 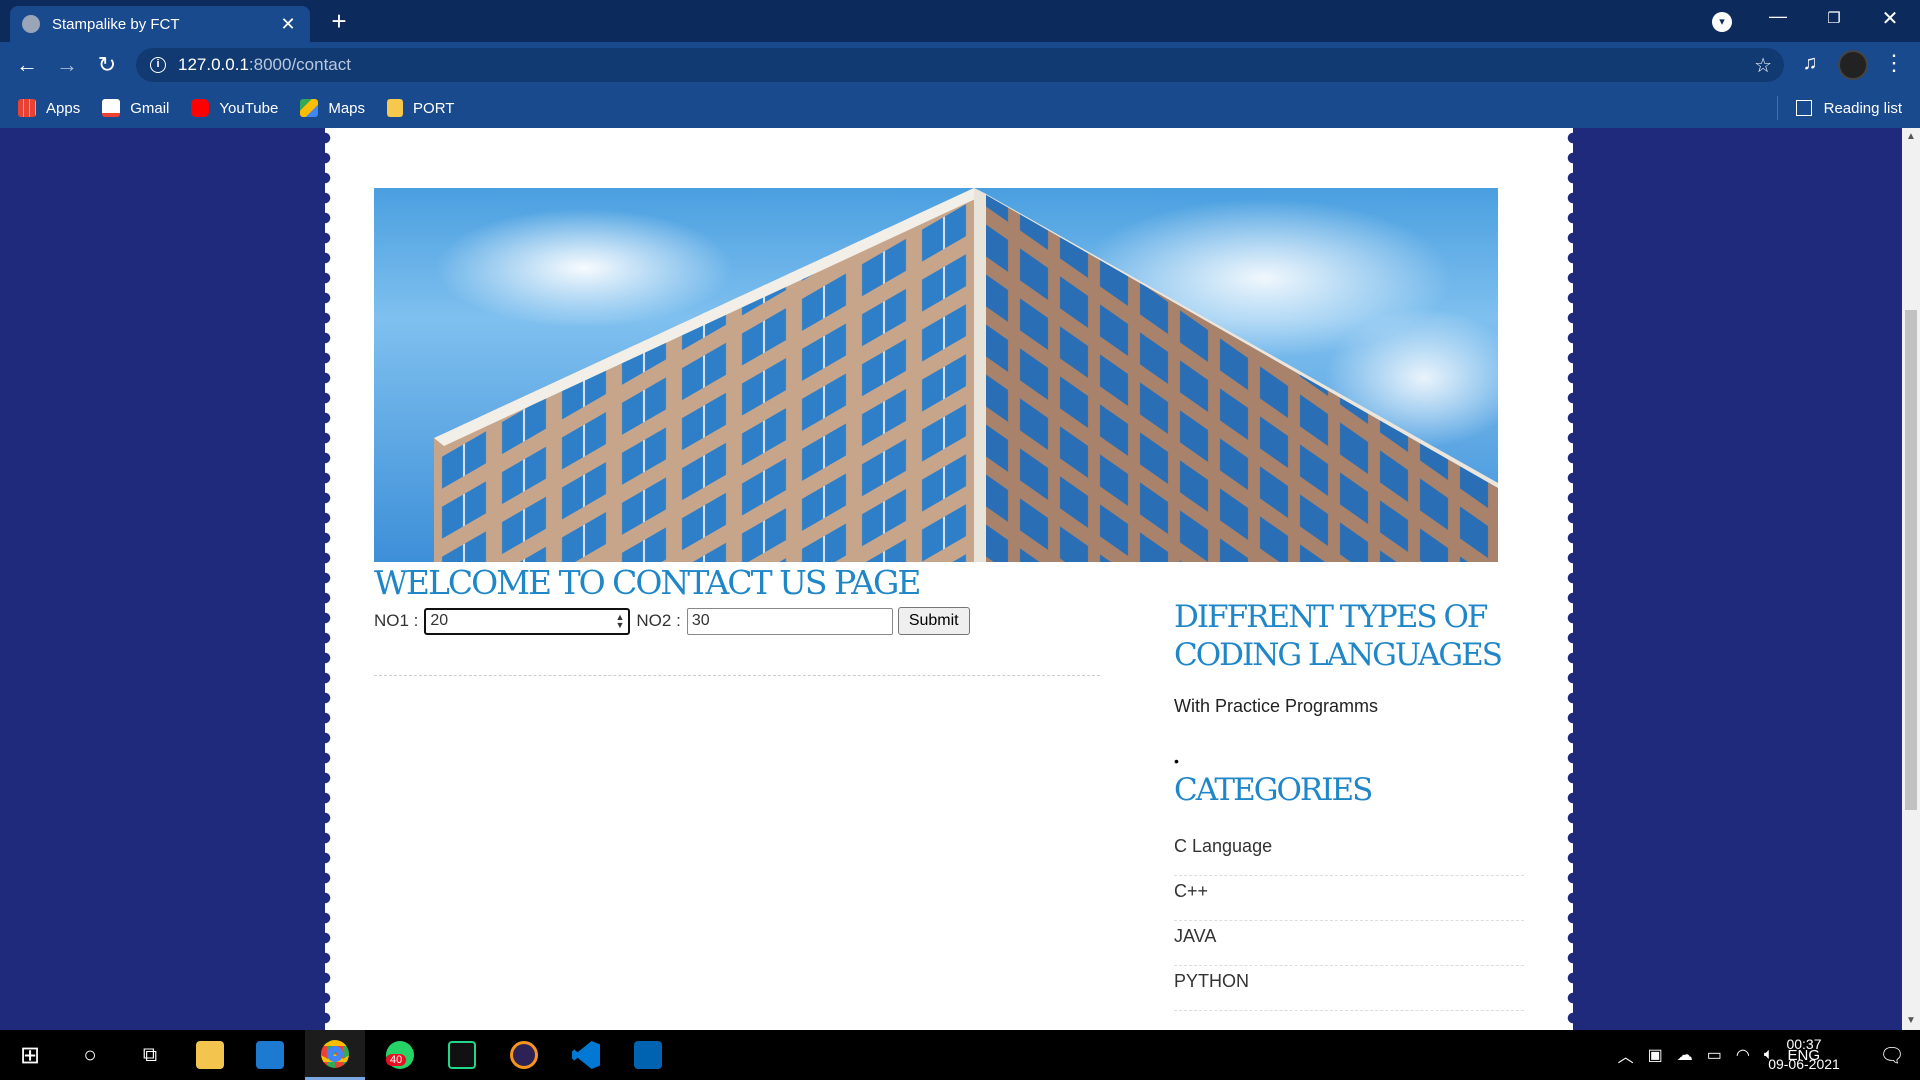 What do you see at coordinates (1349, 853) in the screenshot?
I see `category-item-c-language: C Language` at bounding box center [1349, 853].